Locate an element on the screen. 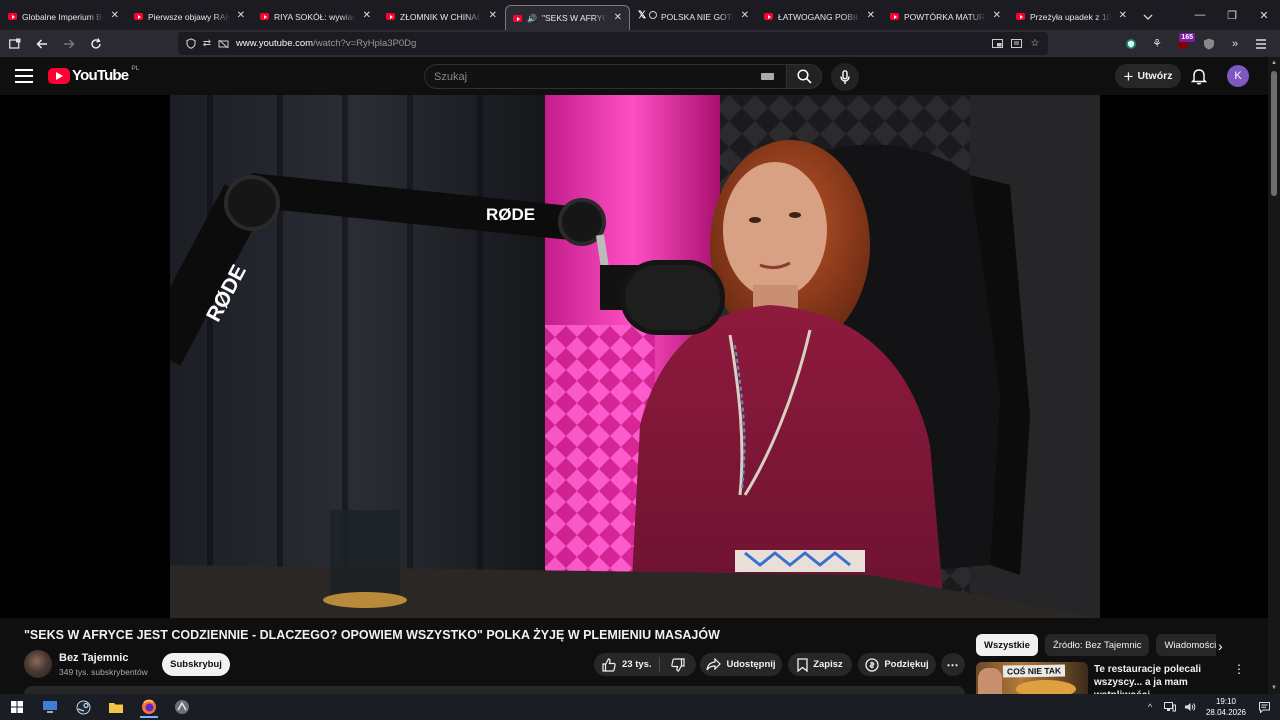 This screenshot has height=720, width=1280. share-button: Udostępnij is located at coordinates (741, 664).